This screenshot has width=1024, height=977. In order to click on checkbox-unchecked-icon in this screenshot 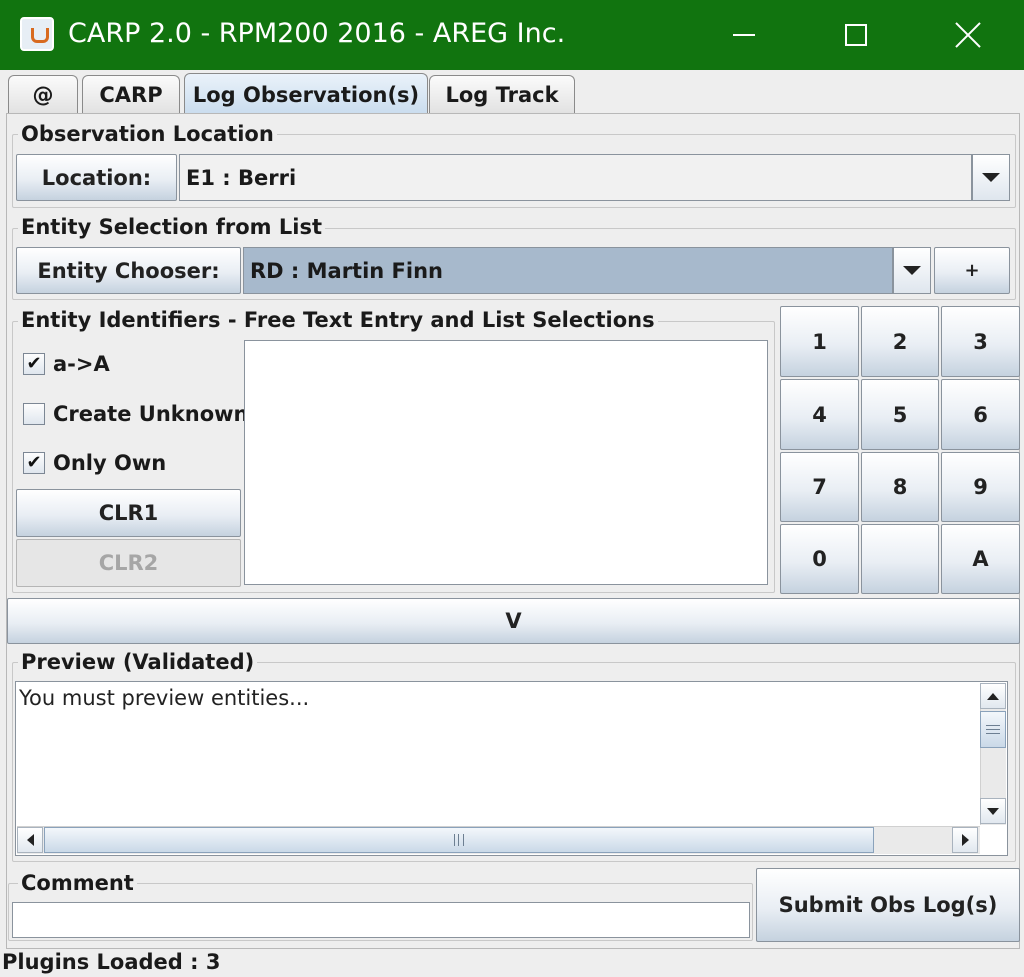, I will do `click(34, 414)`.